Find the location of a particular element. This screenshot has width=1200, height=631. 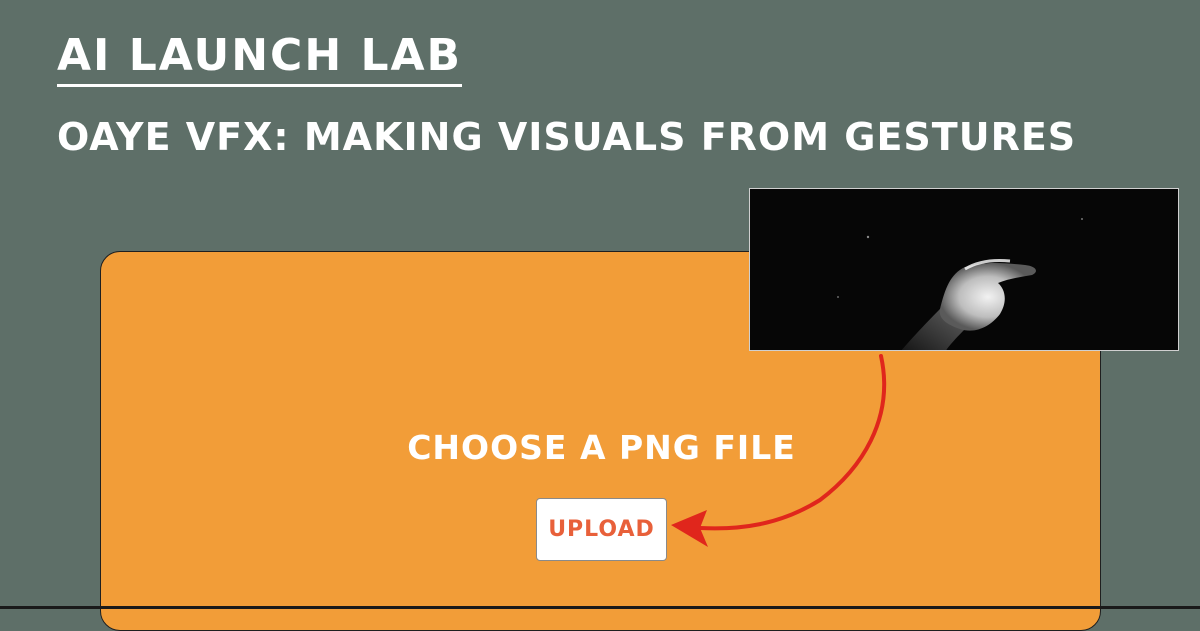

upload-button: UPLOAD is located at coordinates (601, 529).